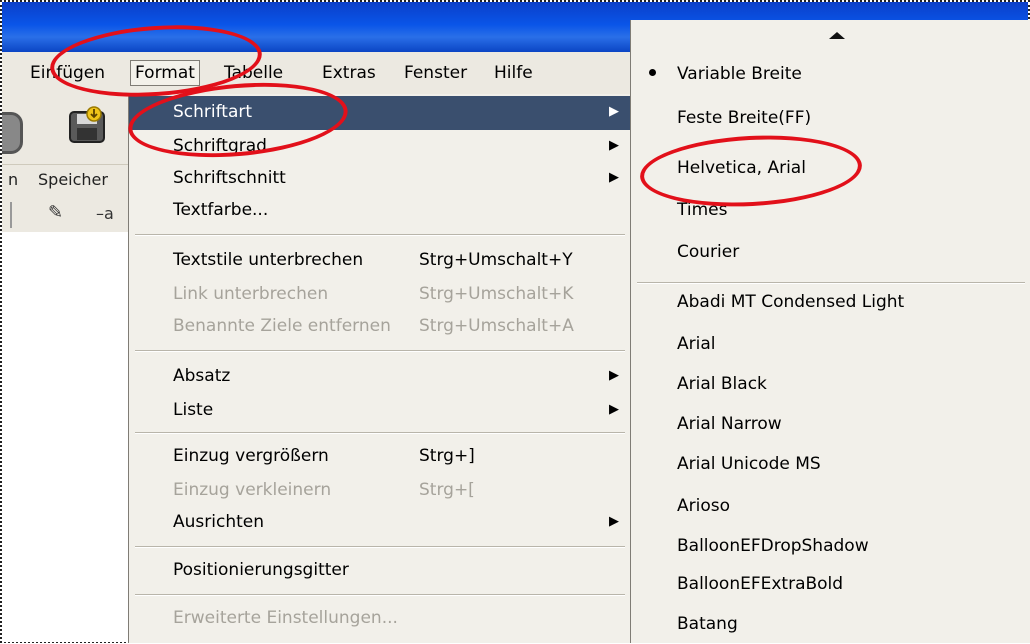  Describe the element at coordinates (830, 120) in the screenshot. I see `font-option-feste-breite: Feste Breite(FF)` at that location.